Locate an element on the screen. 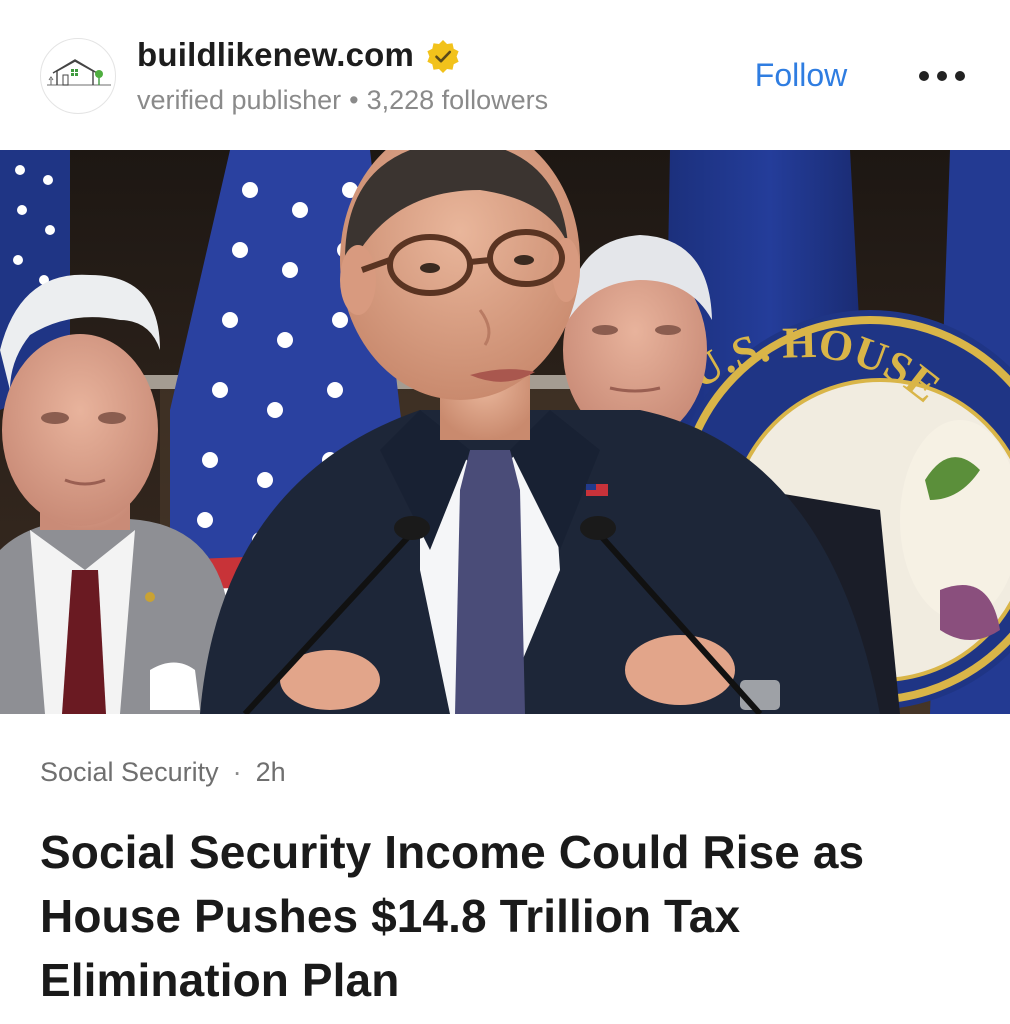  more-options-button is located at coordinates (942, 76).